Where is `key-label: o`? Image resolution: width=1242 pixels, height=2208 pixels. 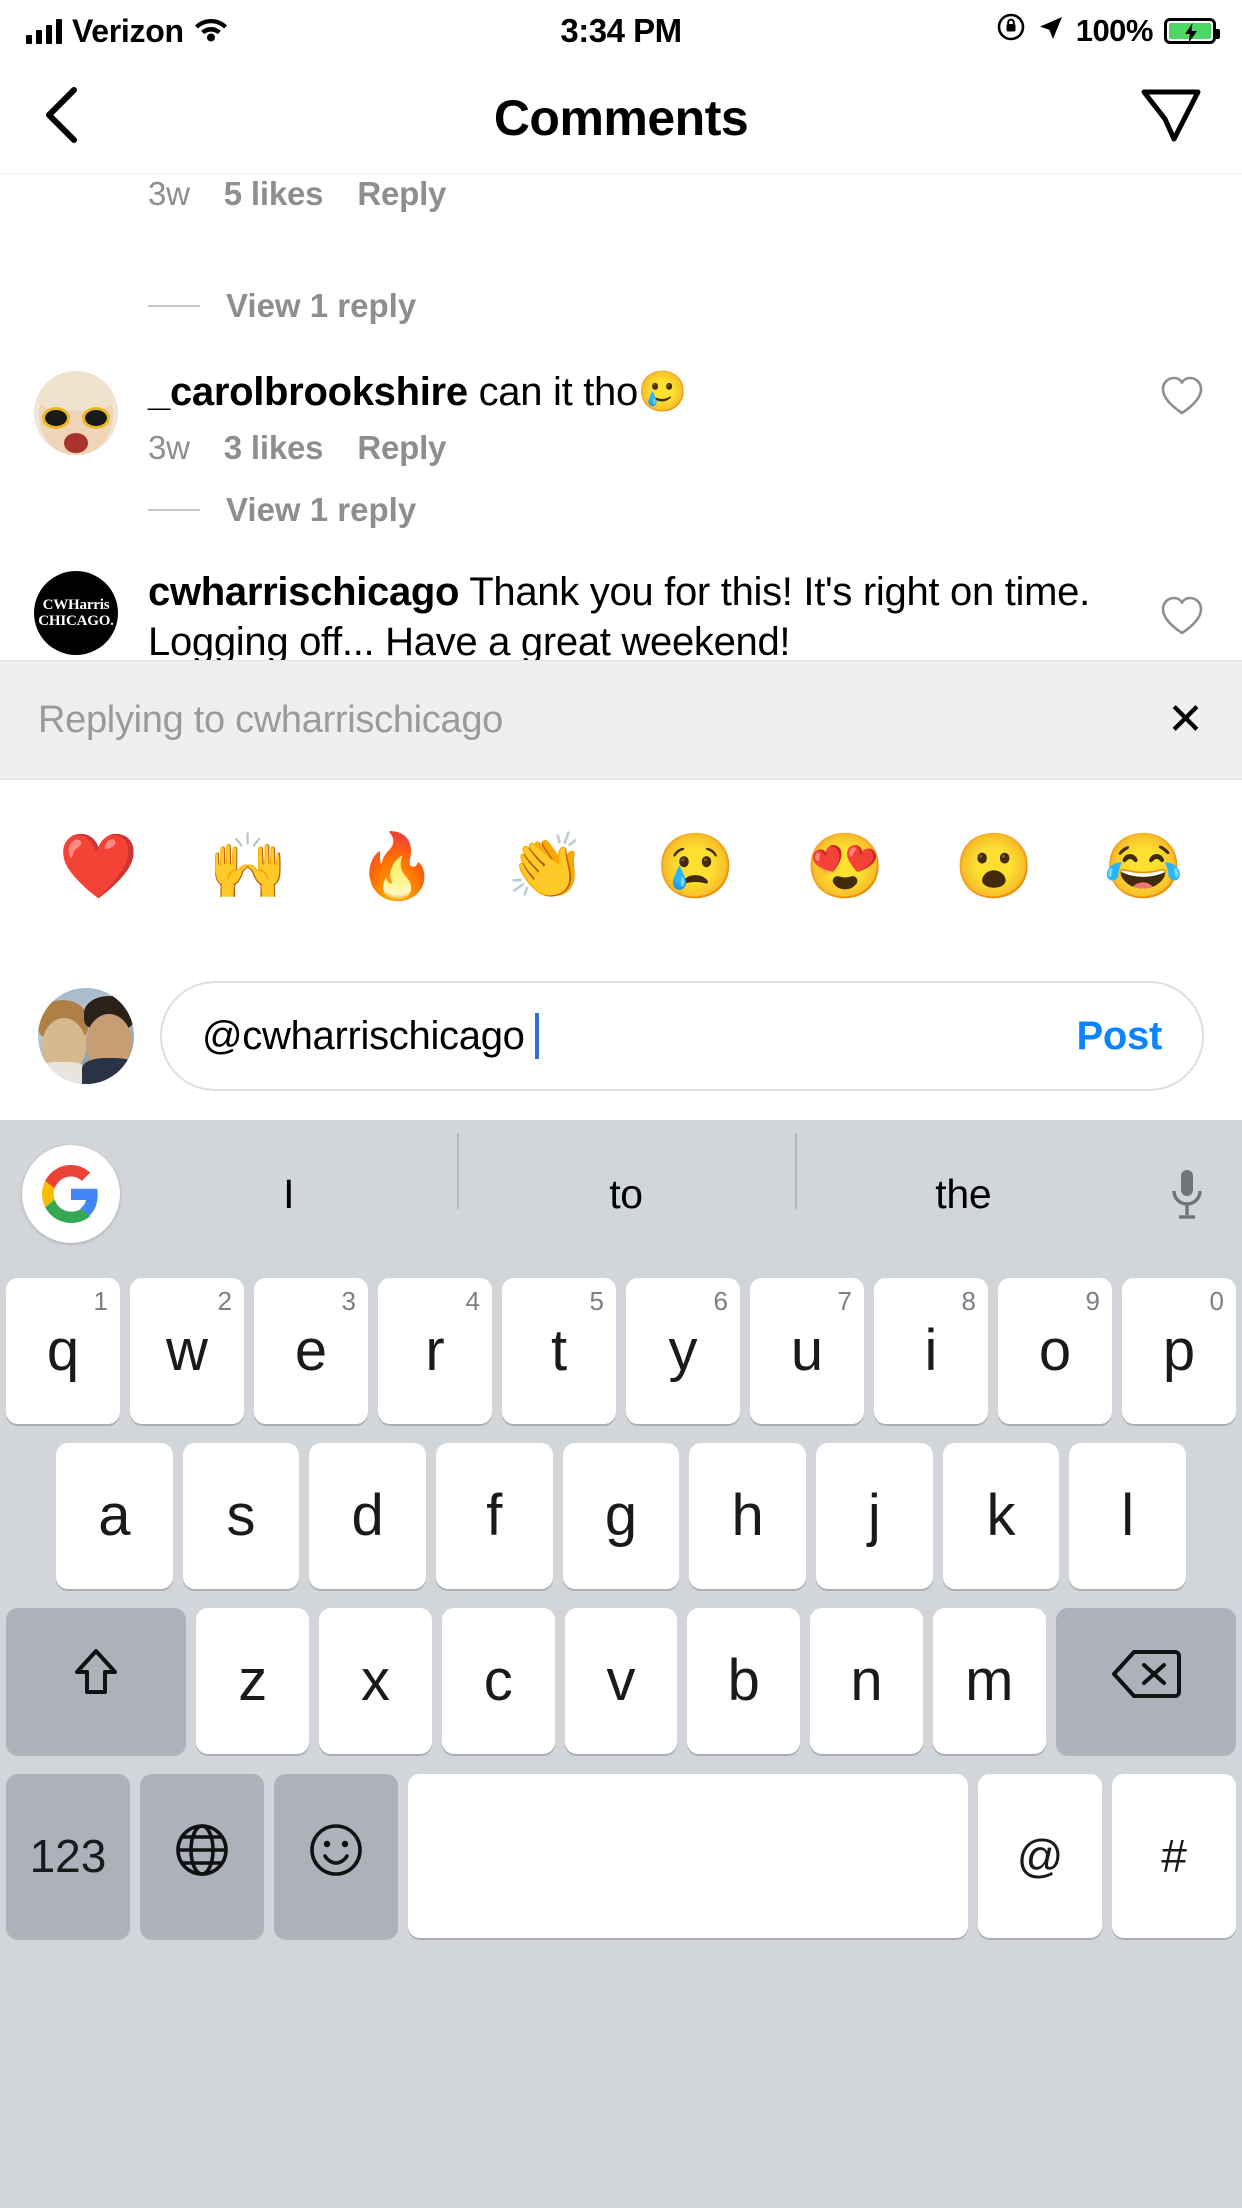
key-label: o is located at coordinates (1055, 1350).